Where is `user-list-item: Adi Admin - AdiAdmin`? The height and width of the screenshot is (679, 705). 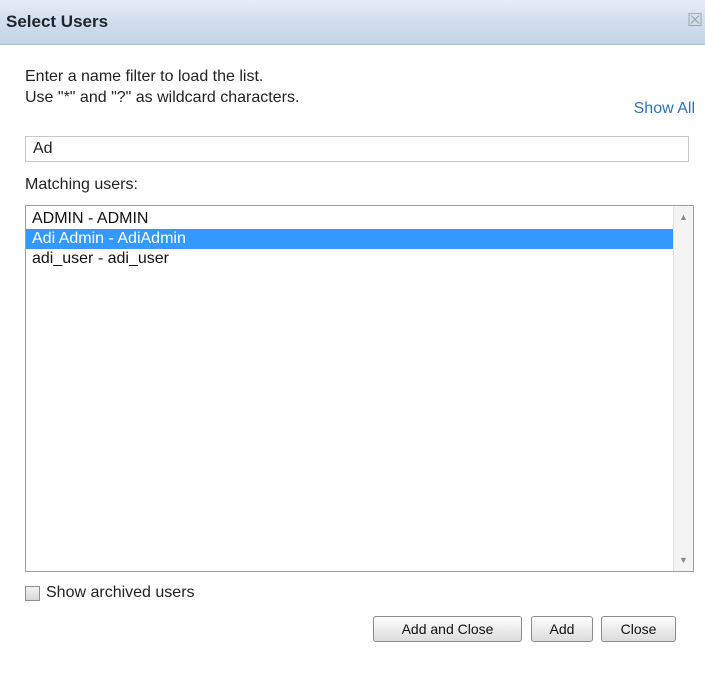 user-list-item: Adi Admin - AdiAdmin is located at coordinates (349, 239).